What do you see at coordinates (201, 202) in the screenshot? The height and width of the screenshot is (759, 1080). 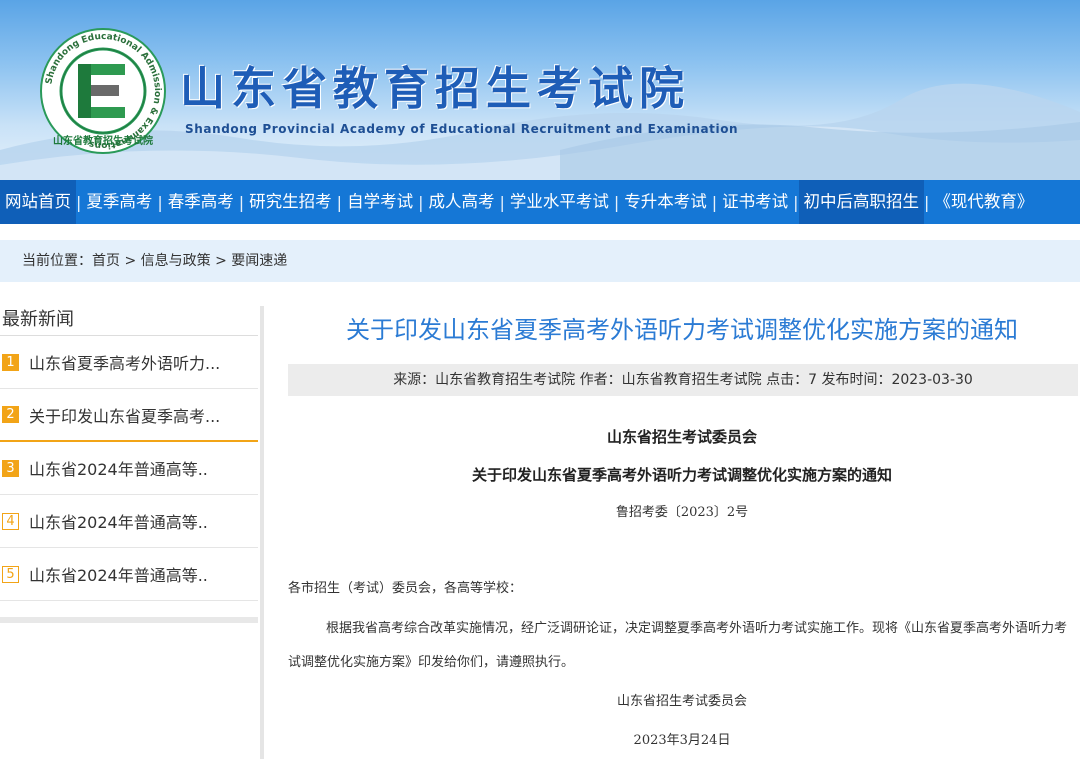 I see `nav-item-spring-exam: 春季高考` at bounding box center [201, 202].